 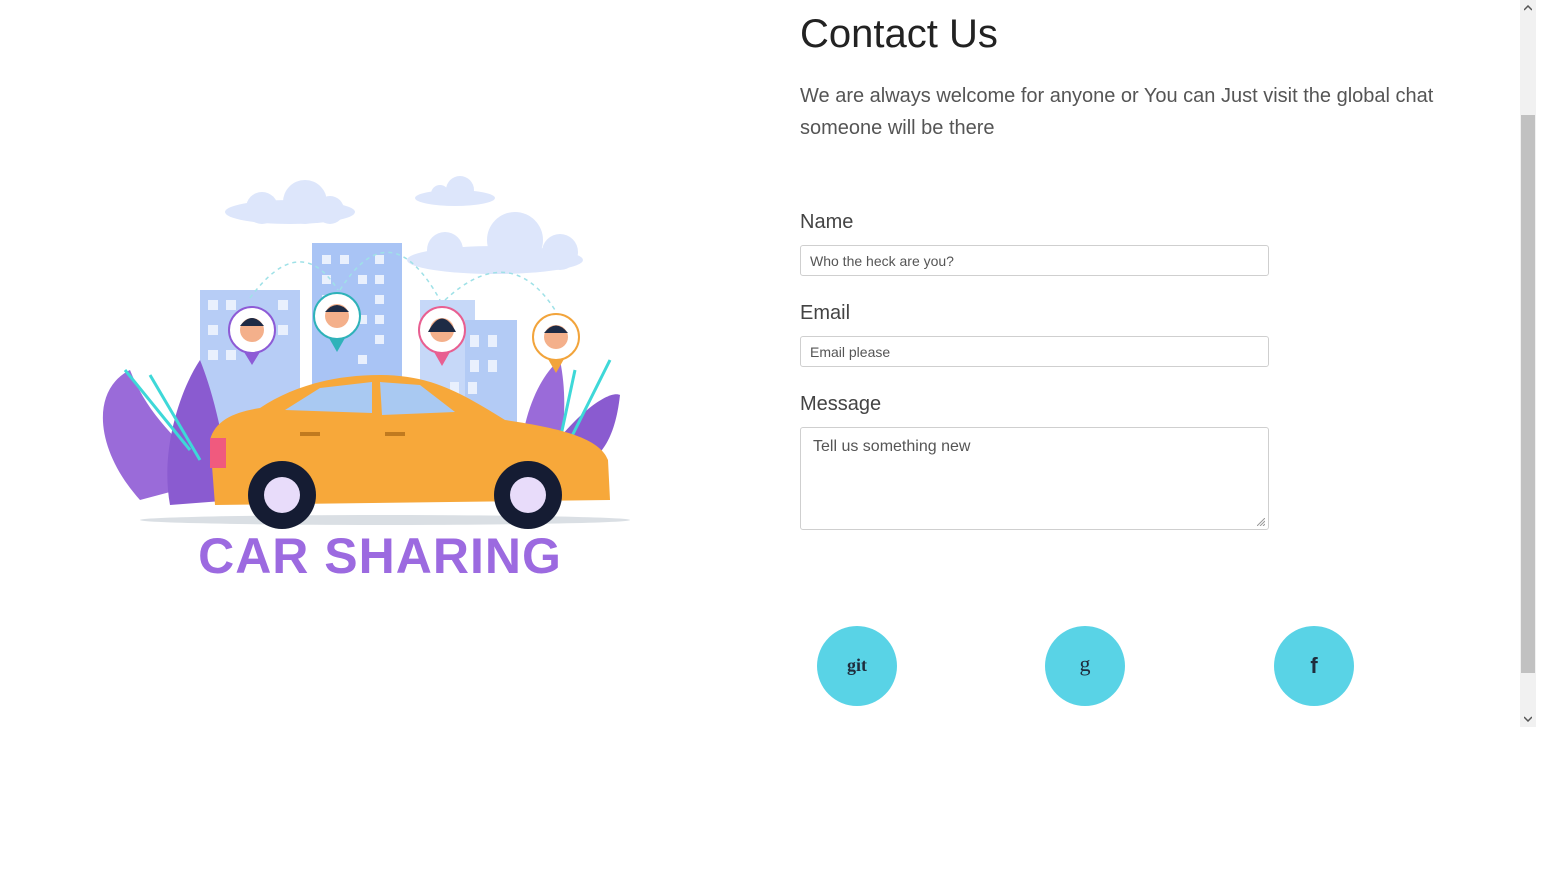 I want to click on scroll-up-button, so click(x=1528, y=8).